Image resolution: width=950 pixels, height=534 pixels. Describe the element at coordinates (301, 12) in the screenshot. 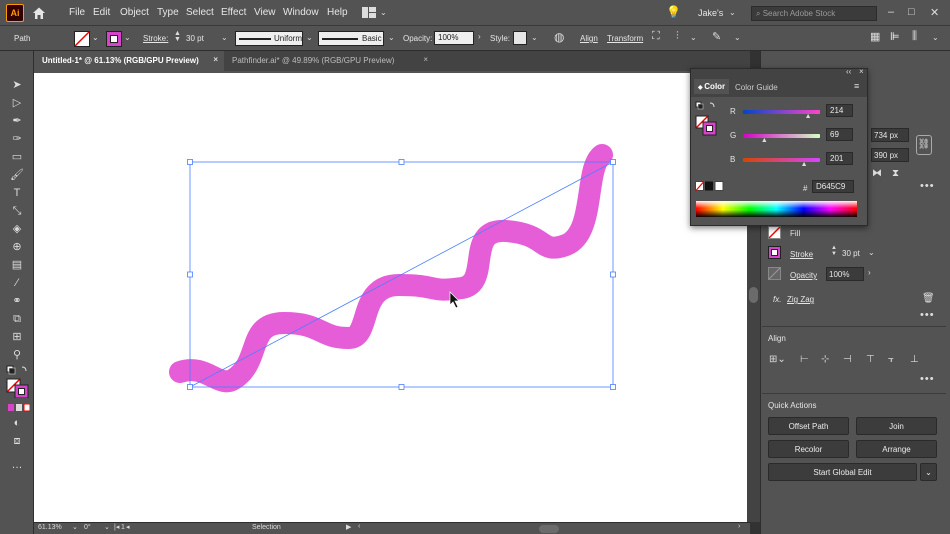

I see `menu-window: Window` at that location.